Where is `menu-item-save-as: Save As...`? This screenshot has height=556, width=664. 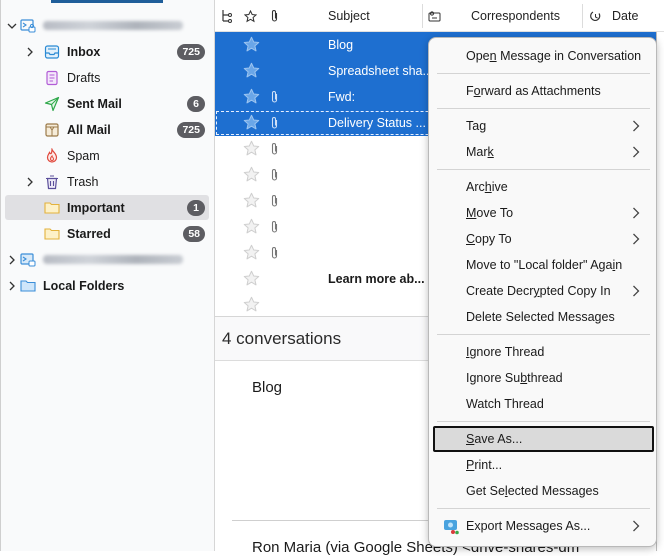
menu-item-save-as: Save As... is located at coordinates (543, 439).